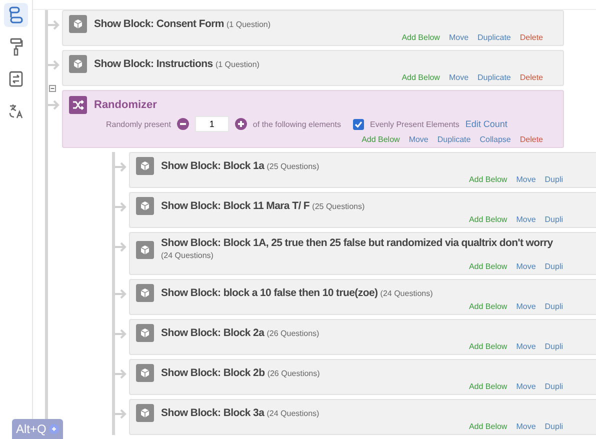  Describe the element at coordinates (357, 249) in the screenshot. I see `block-title: Show Block: Block 1A, 25 true then 25 false but randomized via qualtrix don't worry (24 Questions)` at that location.